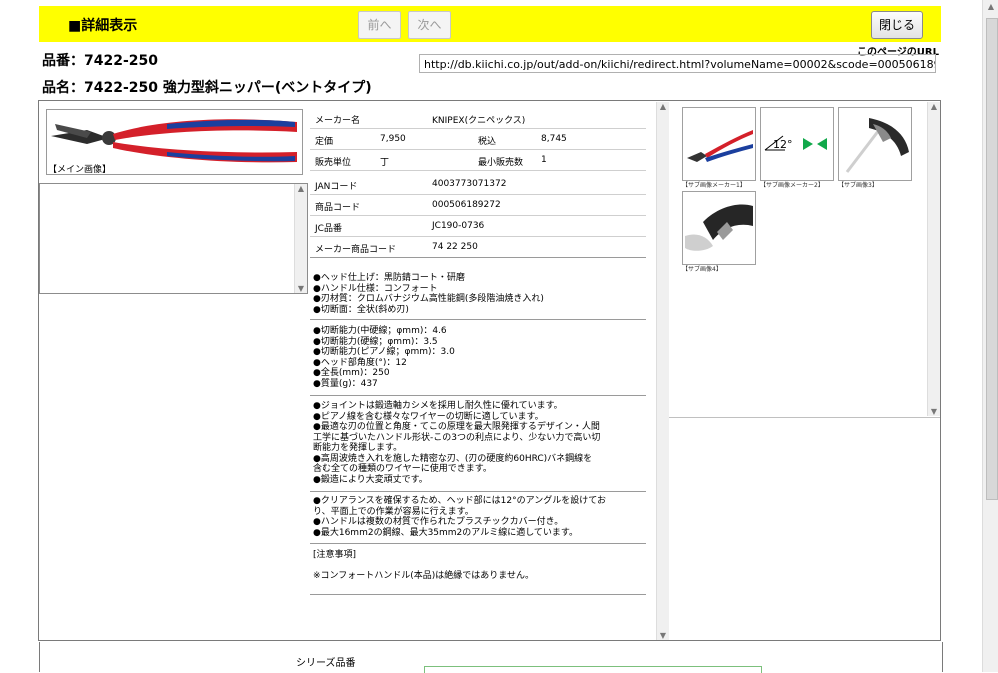 The width and height of the screenshot is (998, 673). I want to click on spec-row-maker: メーカー名 KNIPEX(クニペックス), so click(478, 118).